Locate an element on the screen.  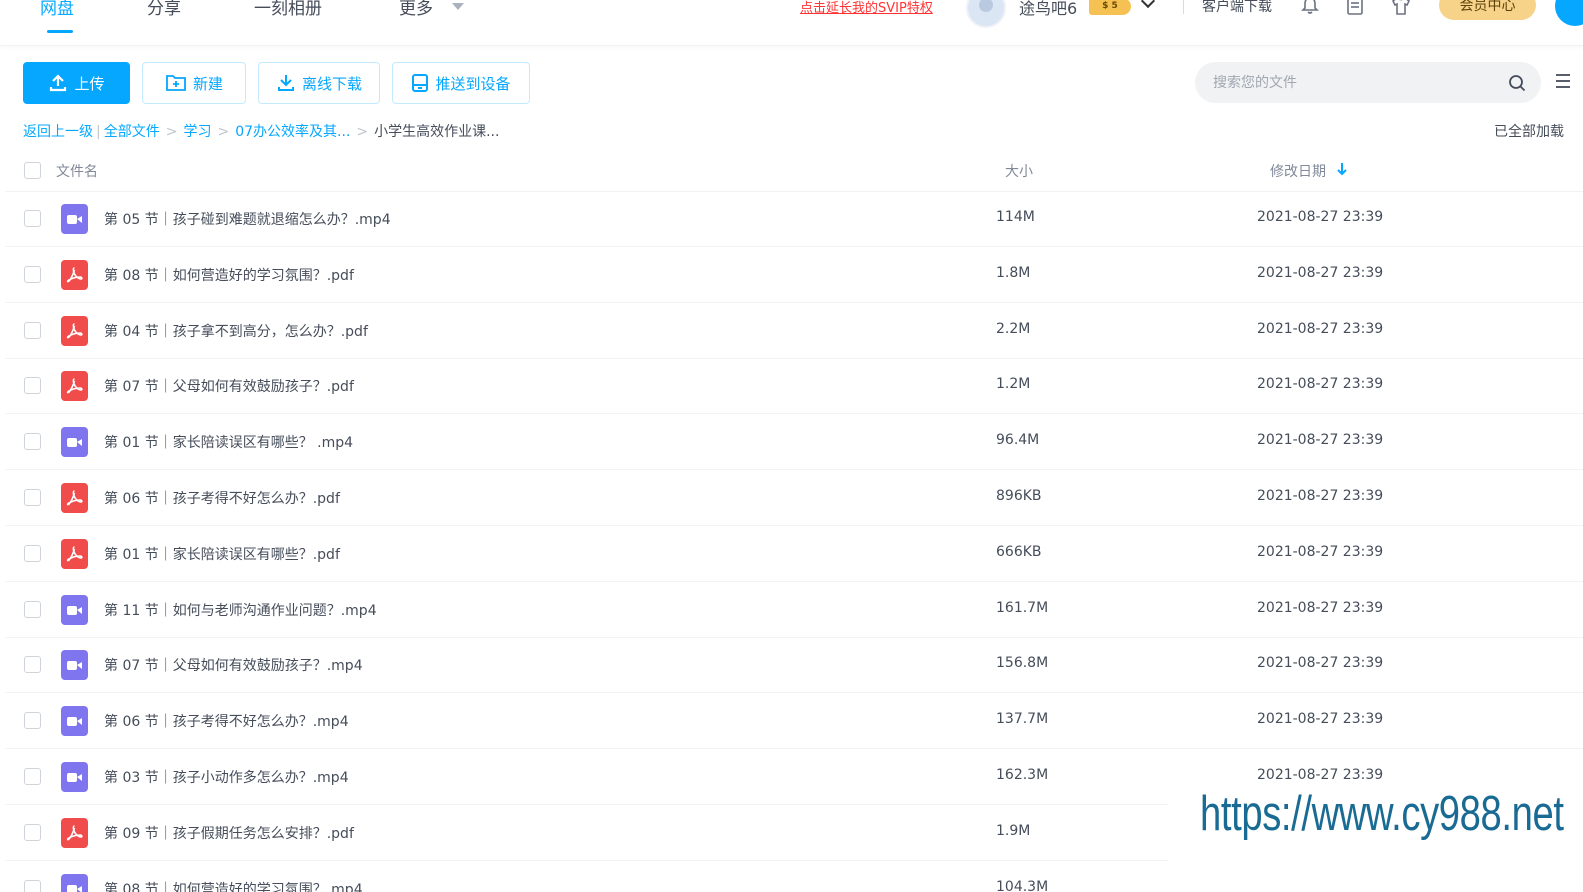
new-label: 新建 is located at coordinates (207, 83).